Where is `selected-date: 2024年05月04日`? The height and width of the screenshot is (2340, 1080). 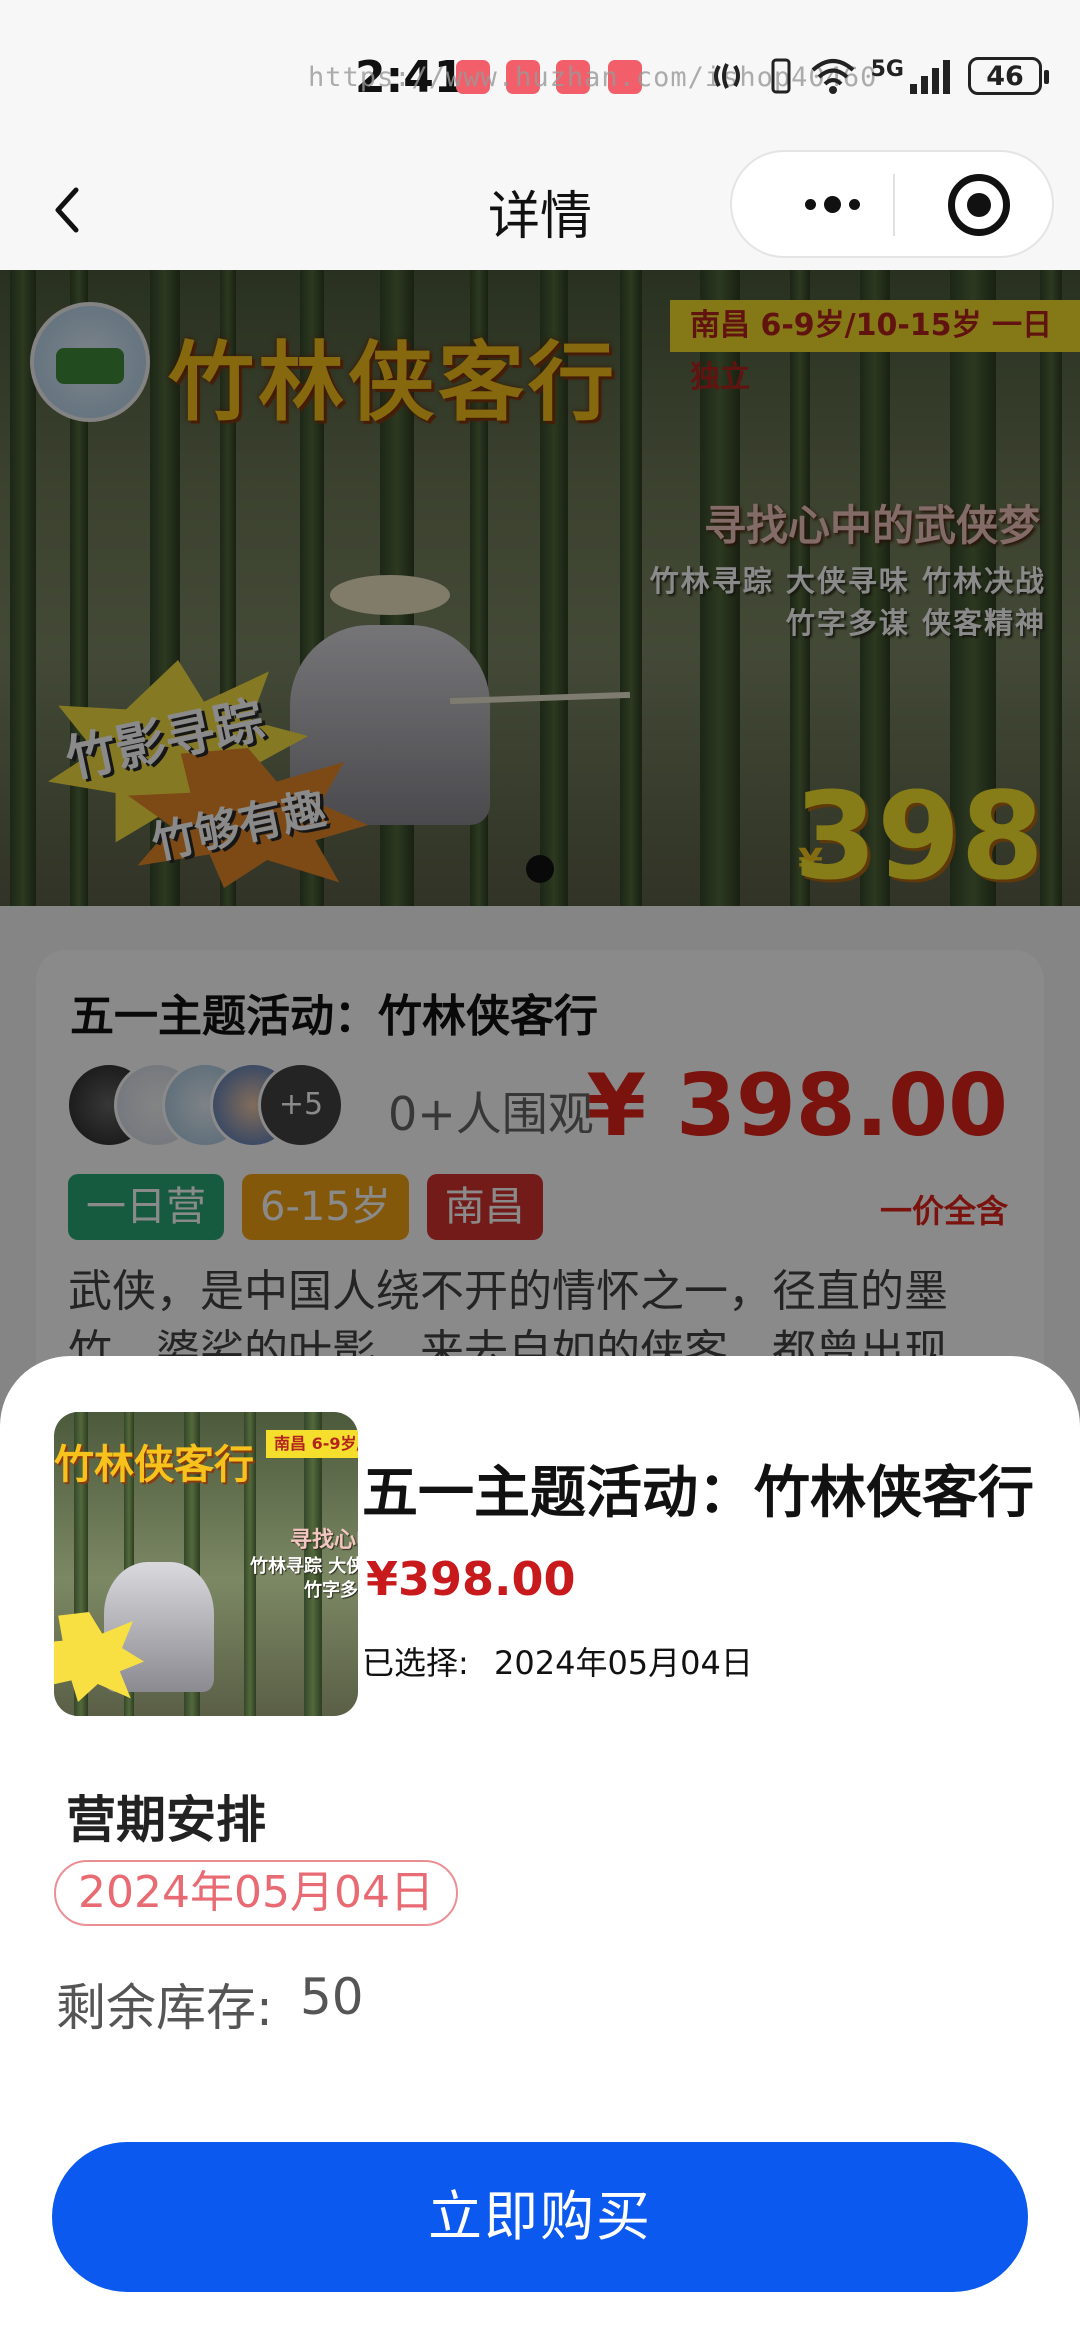
selected-date: 2024年05月04日 is located at coordinates (623, 1663).